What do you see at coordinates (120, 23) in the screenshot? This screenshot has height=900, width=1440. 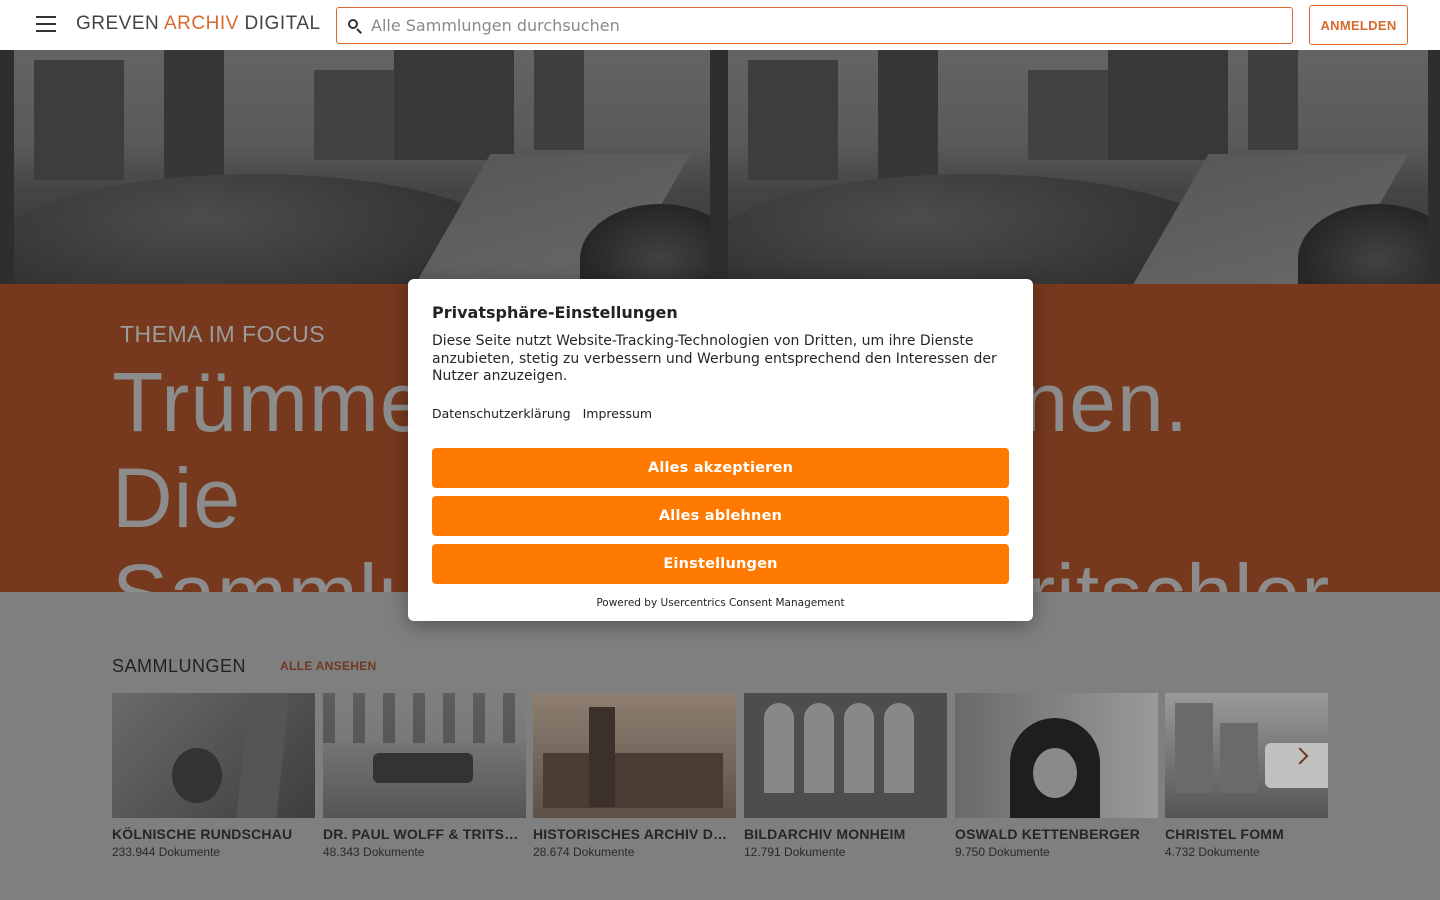 I see `logo-text-greven: GREVEN` at bounding box center [120, 23].